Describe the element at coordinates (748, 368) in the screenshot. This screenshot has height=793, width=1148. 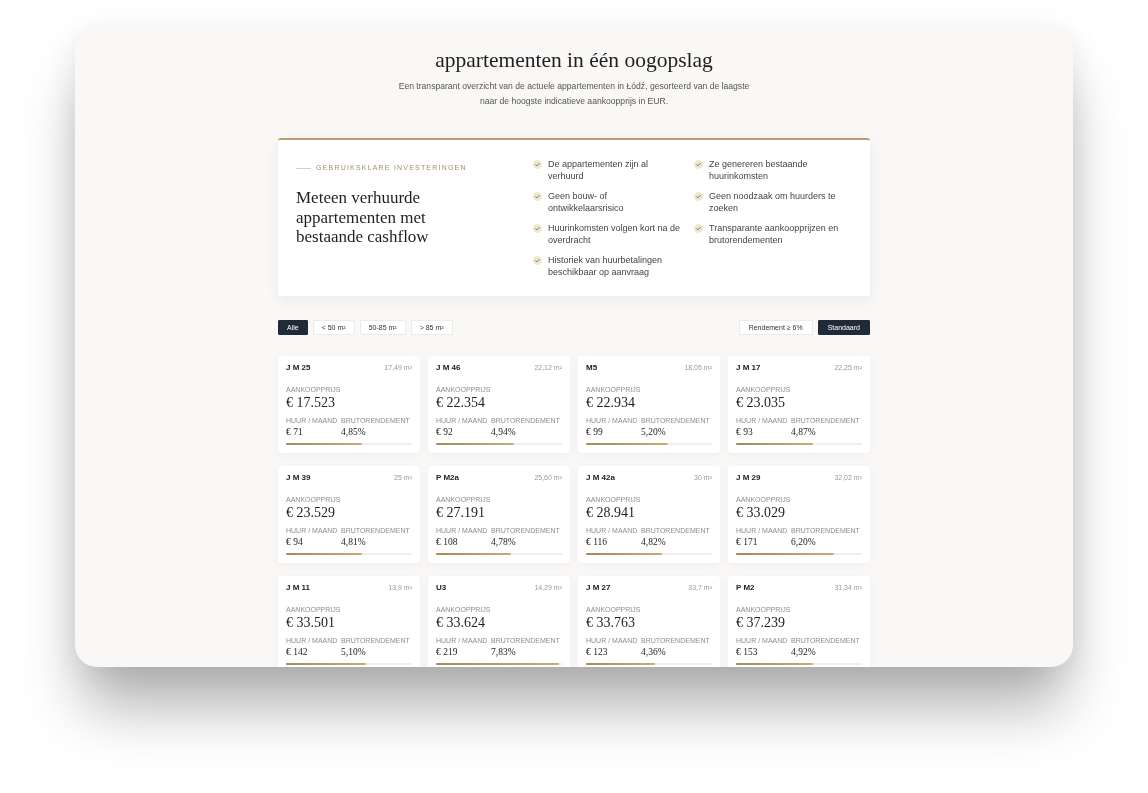
I see `apartment-name: J M 17` at that location.